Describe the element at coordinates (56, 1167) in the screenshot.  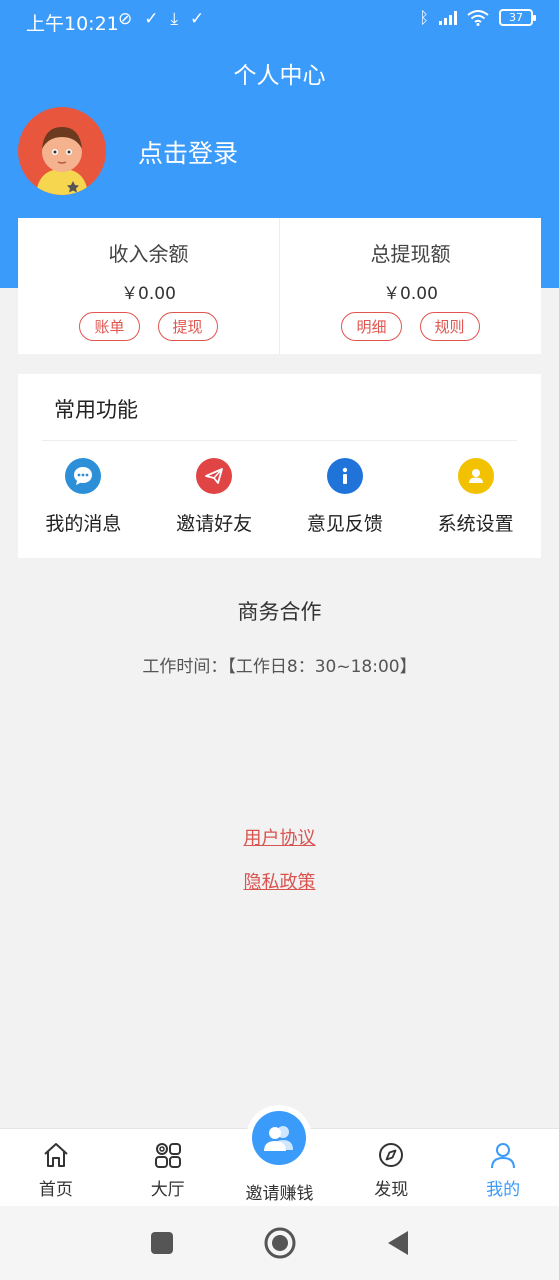
I see `tab-home: 首页` at that location.